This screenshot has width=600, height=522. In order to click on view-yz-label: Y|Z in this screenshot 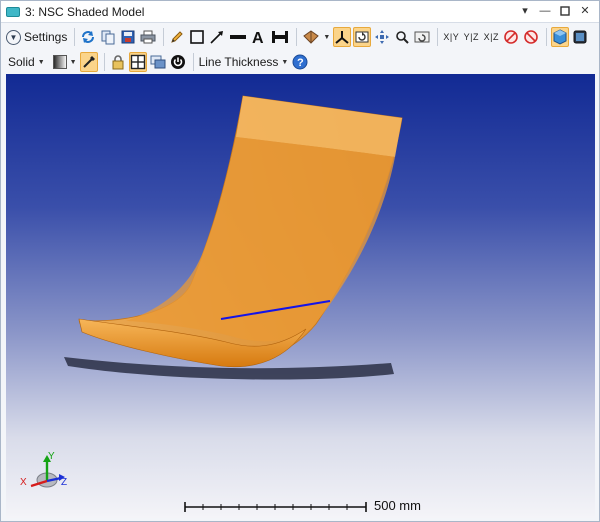, I will do `click(471, 37)`.